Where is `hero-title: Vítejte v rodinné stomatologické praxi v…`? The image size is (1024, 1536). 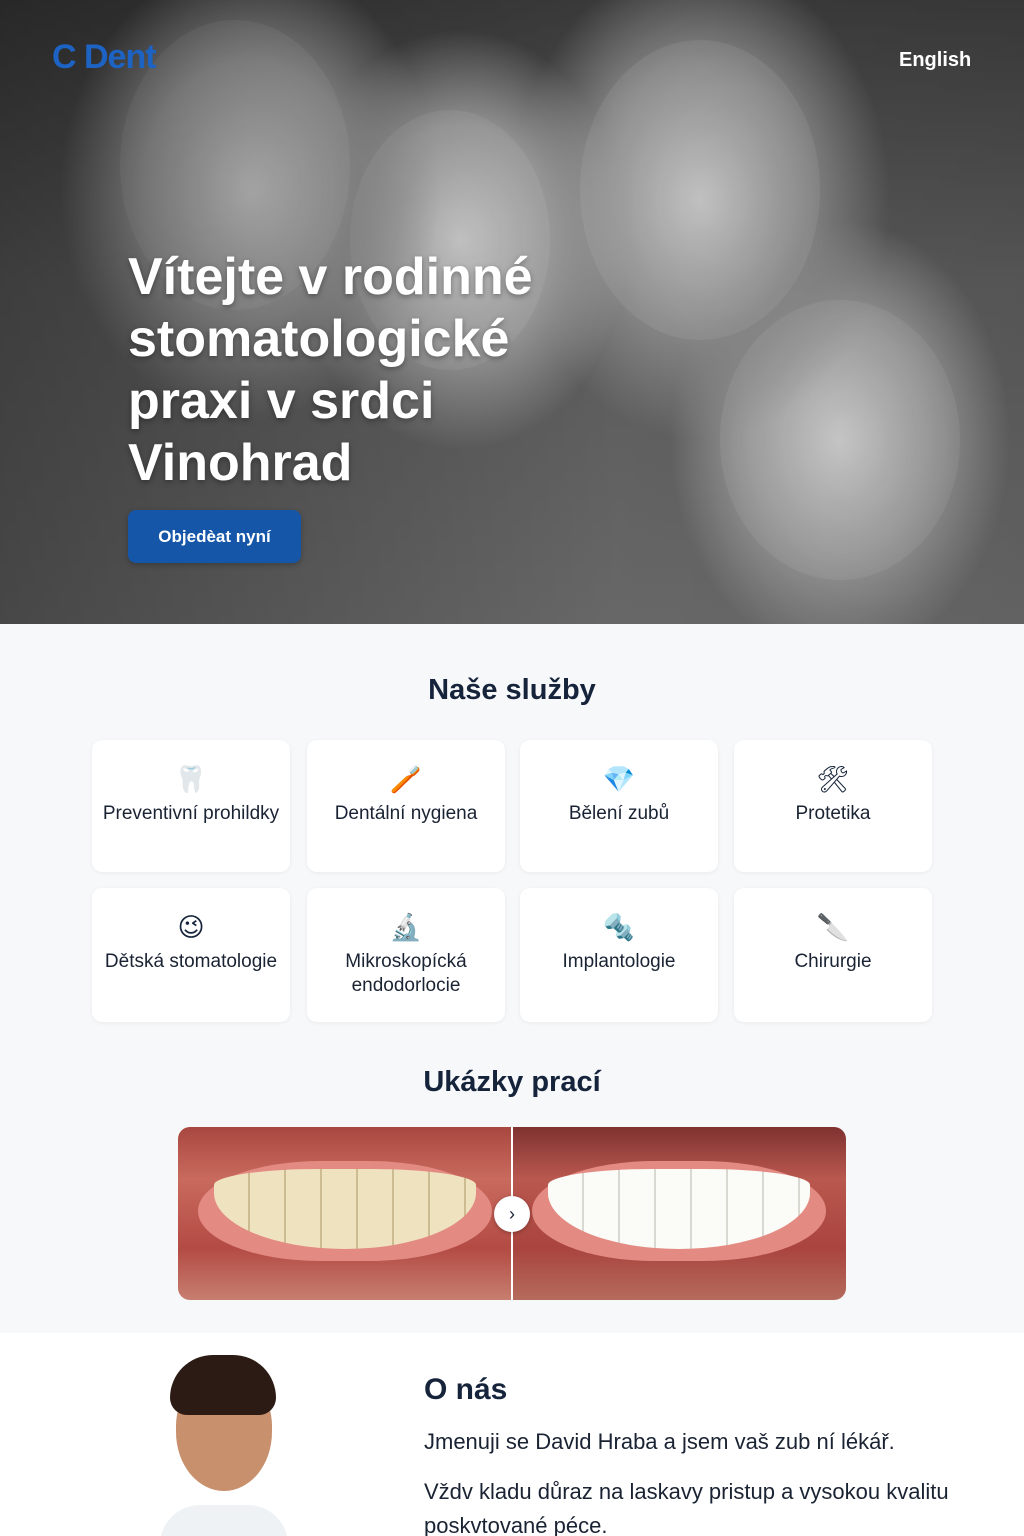 hero-title: Vítejte v rodinné stomatologické praxi v… is located at coordinates (330, 370).